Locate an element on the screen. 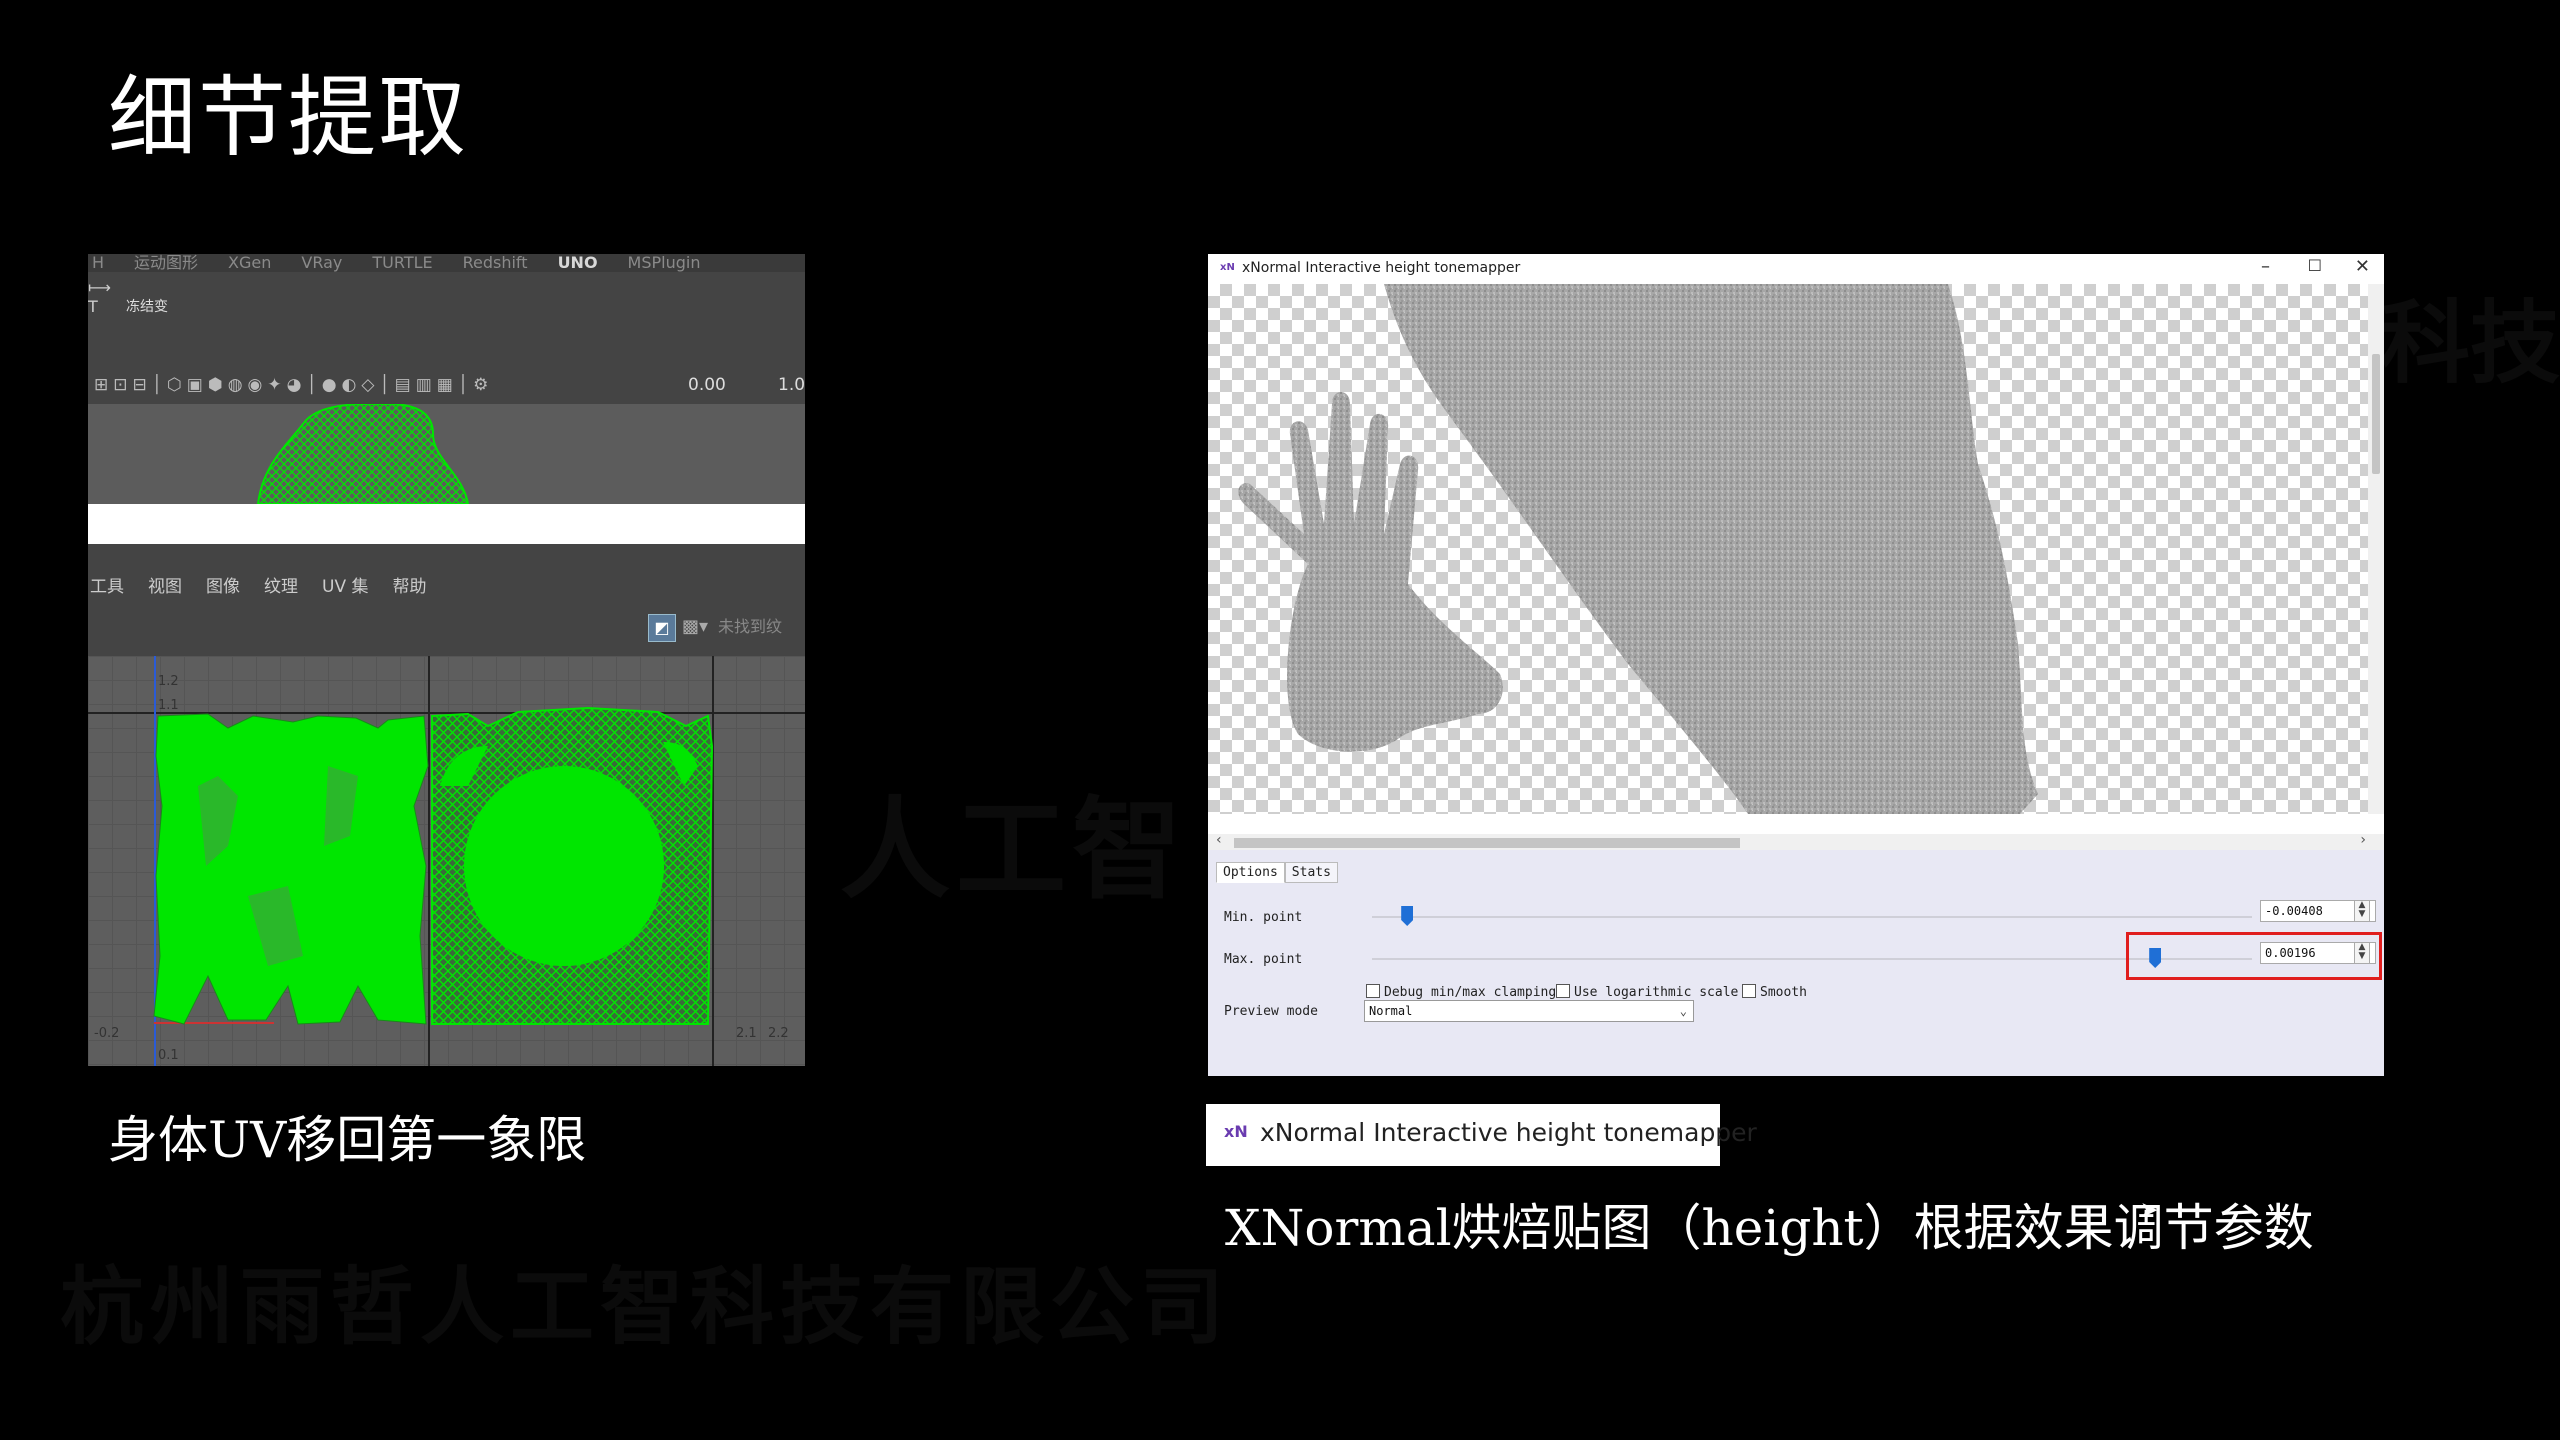 The height and width of the screenshot is (1440, 2560). max-point-label: Max. point is located at coordinates (1263, 959).